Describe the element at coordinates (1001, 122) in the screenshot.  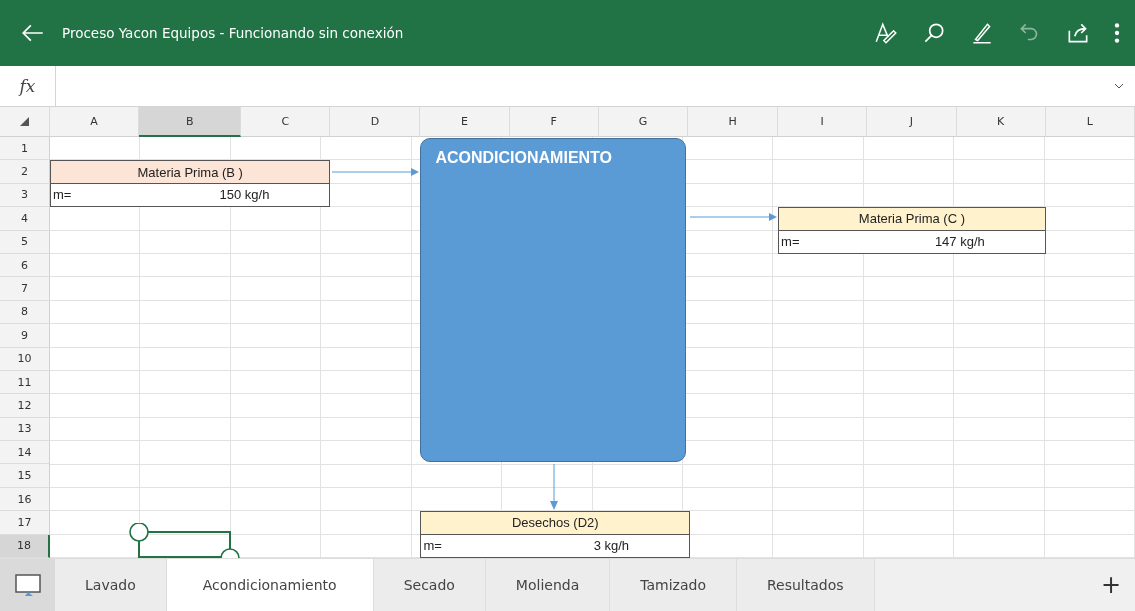
I see `column-header: K` at that location.